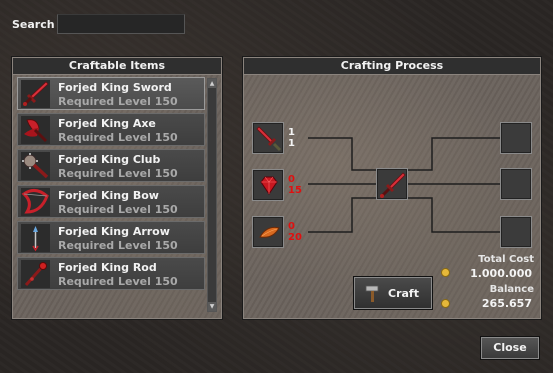 This screenshot has width=553, height=373. Describe the element at coordinates (35, 166) in the screenshot. I see `club-icon` at that location.